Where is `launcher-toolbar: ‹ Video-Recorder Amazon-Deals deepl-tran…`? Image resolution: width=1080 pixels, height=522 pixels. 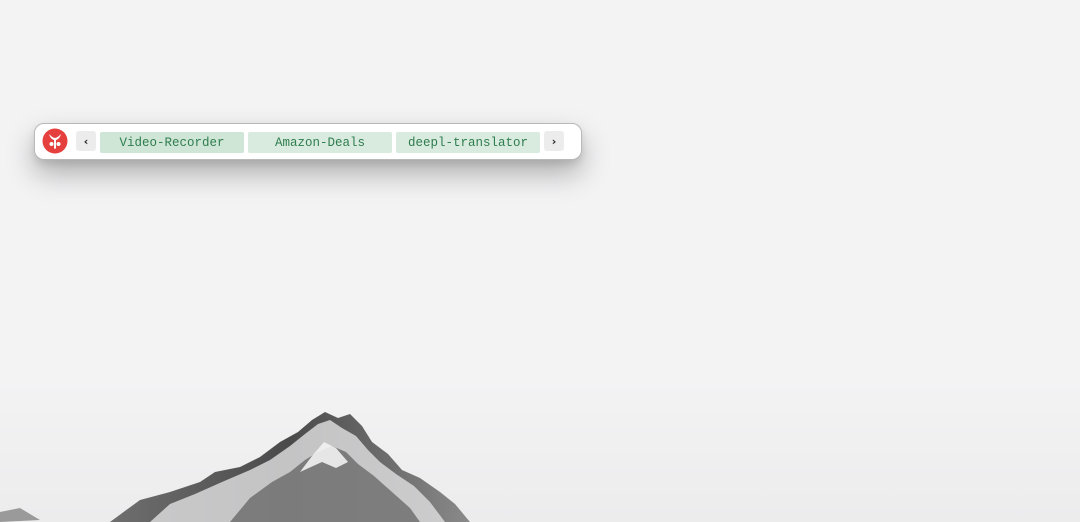 launcher-toolbar: ‹ Video-Recorder Amazon-Deals deepl-tran… is located at coordinates (308, 141).